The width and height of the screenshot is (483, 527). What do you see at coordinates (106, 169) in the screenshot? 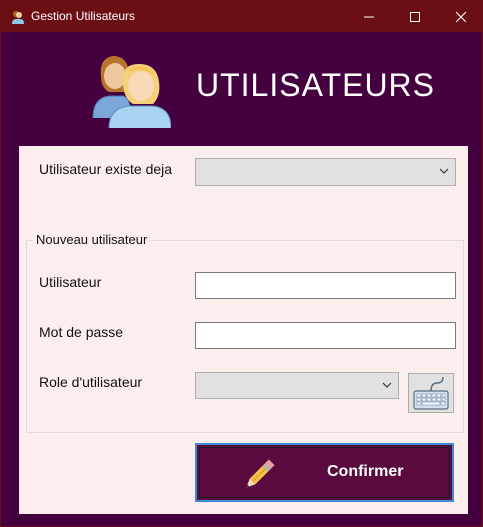
I see `existing-user-label: Utilisateur existe deja` at bounding box center [106, 169].